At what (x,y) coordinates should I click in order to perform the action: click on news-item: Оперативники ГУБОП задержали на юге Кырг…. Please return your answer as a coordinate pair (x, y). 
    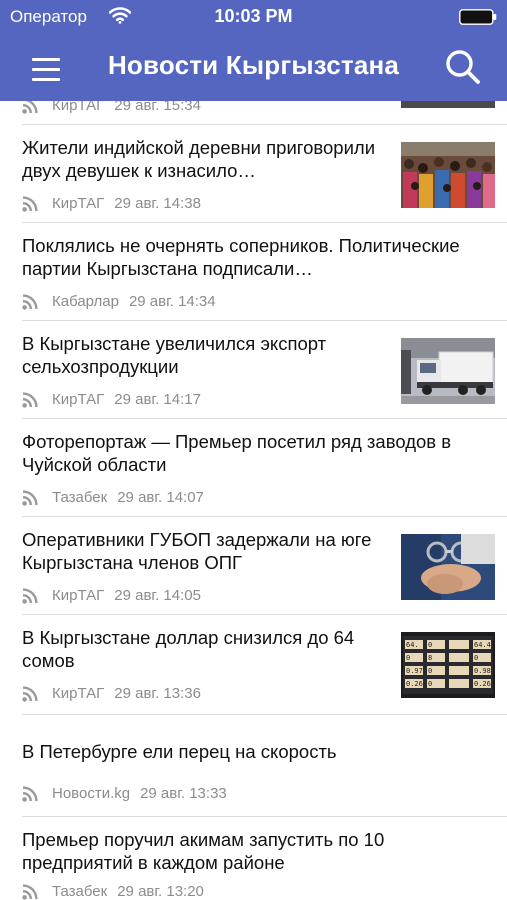
    Looking at the image, I should click on (253, 566).